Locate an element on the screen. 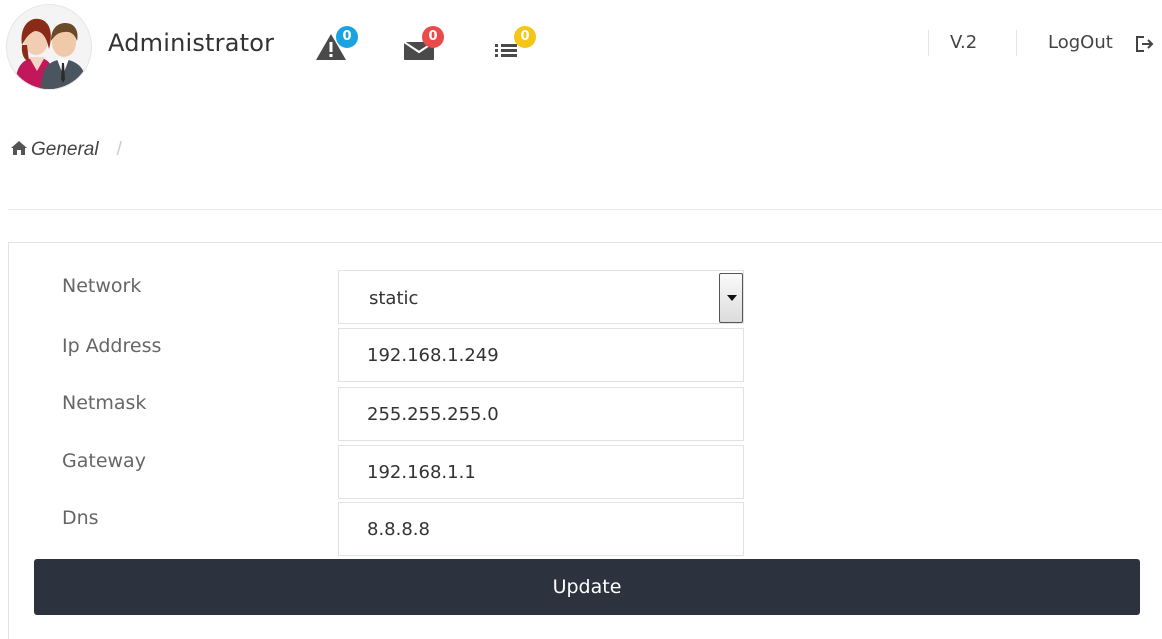 The image size is (1162, 639). logout-link: LogOut is located at coordinates (1080, 42).